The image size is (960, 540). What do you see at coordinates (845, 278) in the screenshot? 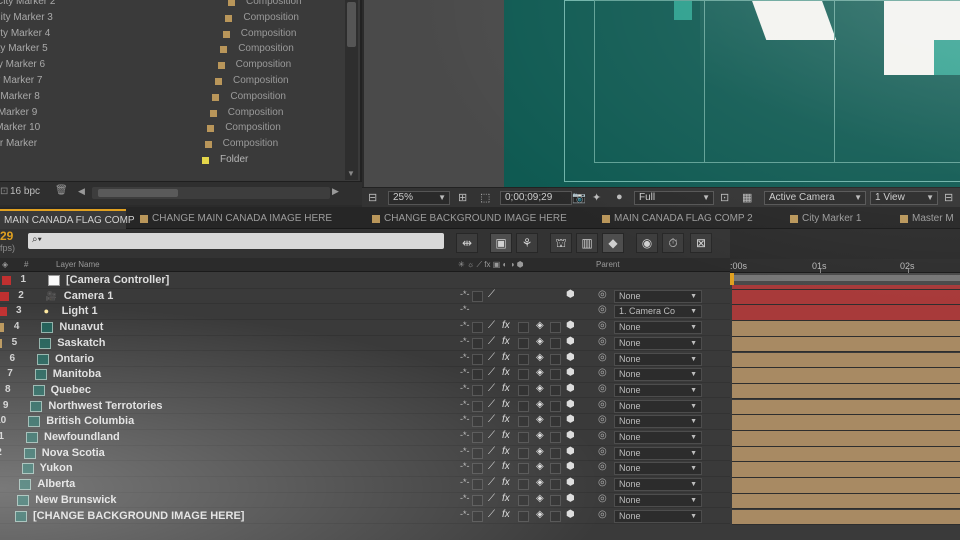
I see `work-area-range` at bounding box center [845, 278].